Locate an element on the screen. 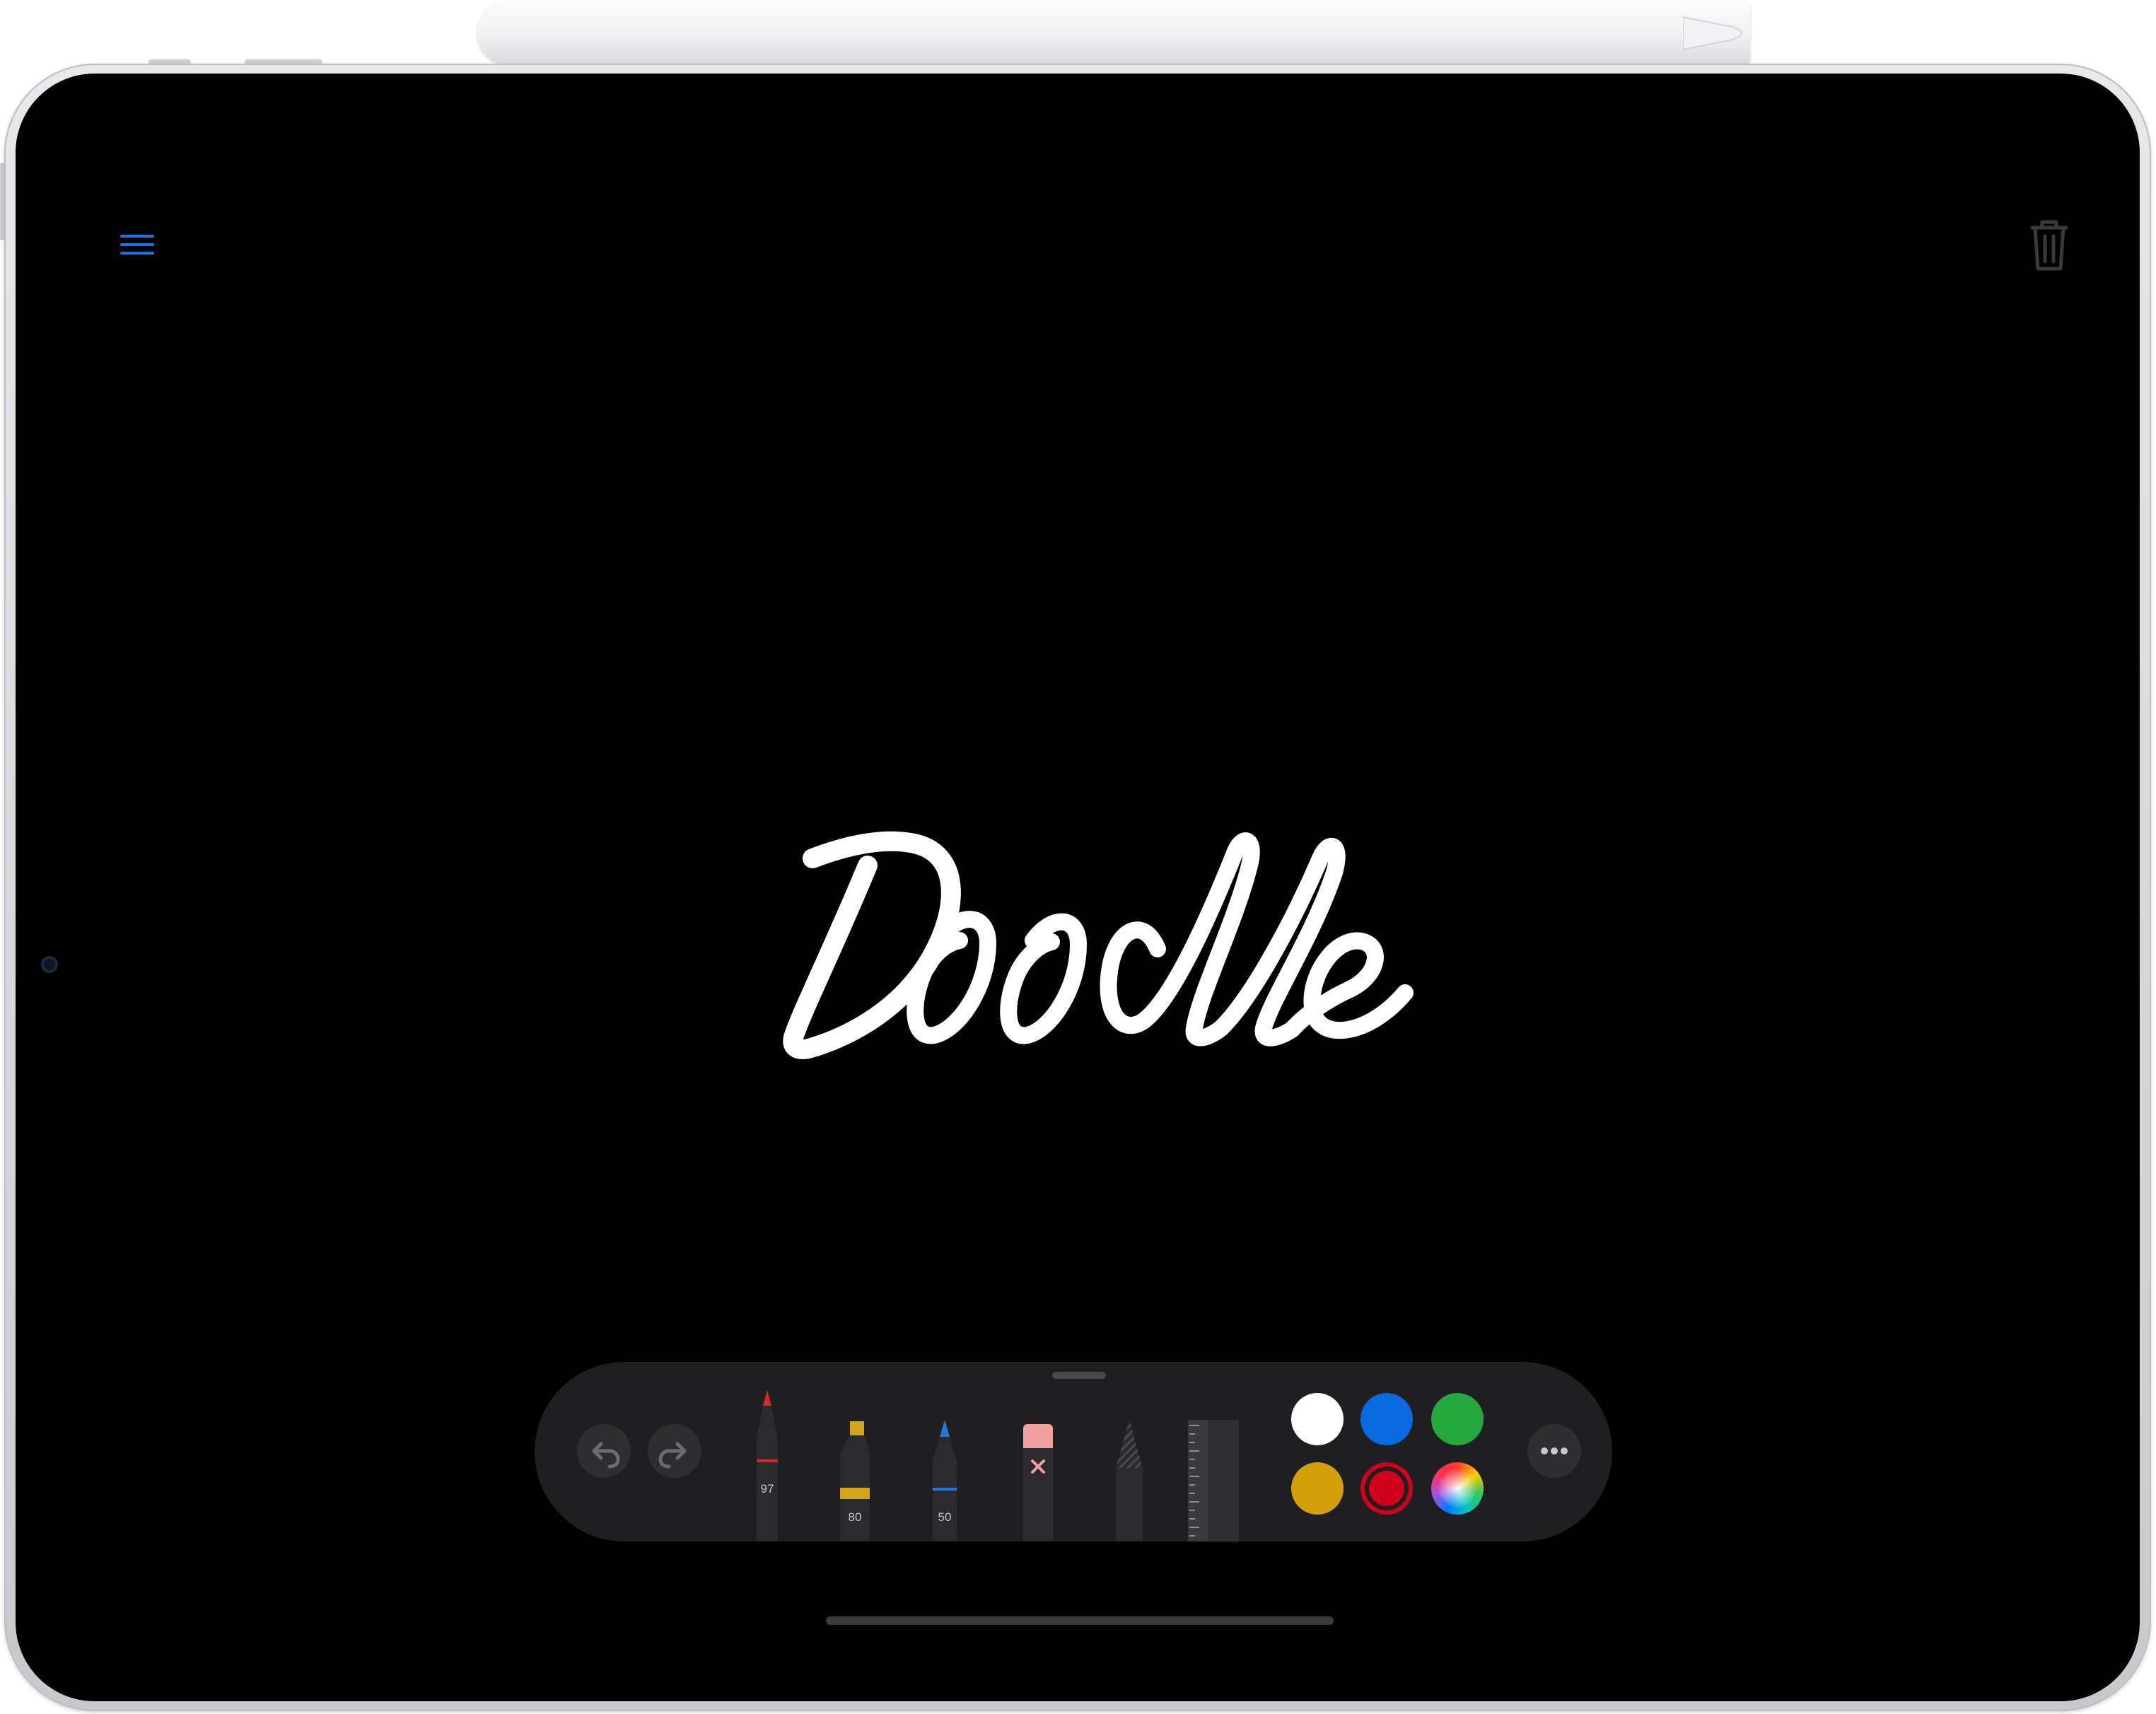  color-swatch-yellow is located at coordinates (1317, 1488).